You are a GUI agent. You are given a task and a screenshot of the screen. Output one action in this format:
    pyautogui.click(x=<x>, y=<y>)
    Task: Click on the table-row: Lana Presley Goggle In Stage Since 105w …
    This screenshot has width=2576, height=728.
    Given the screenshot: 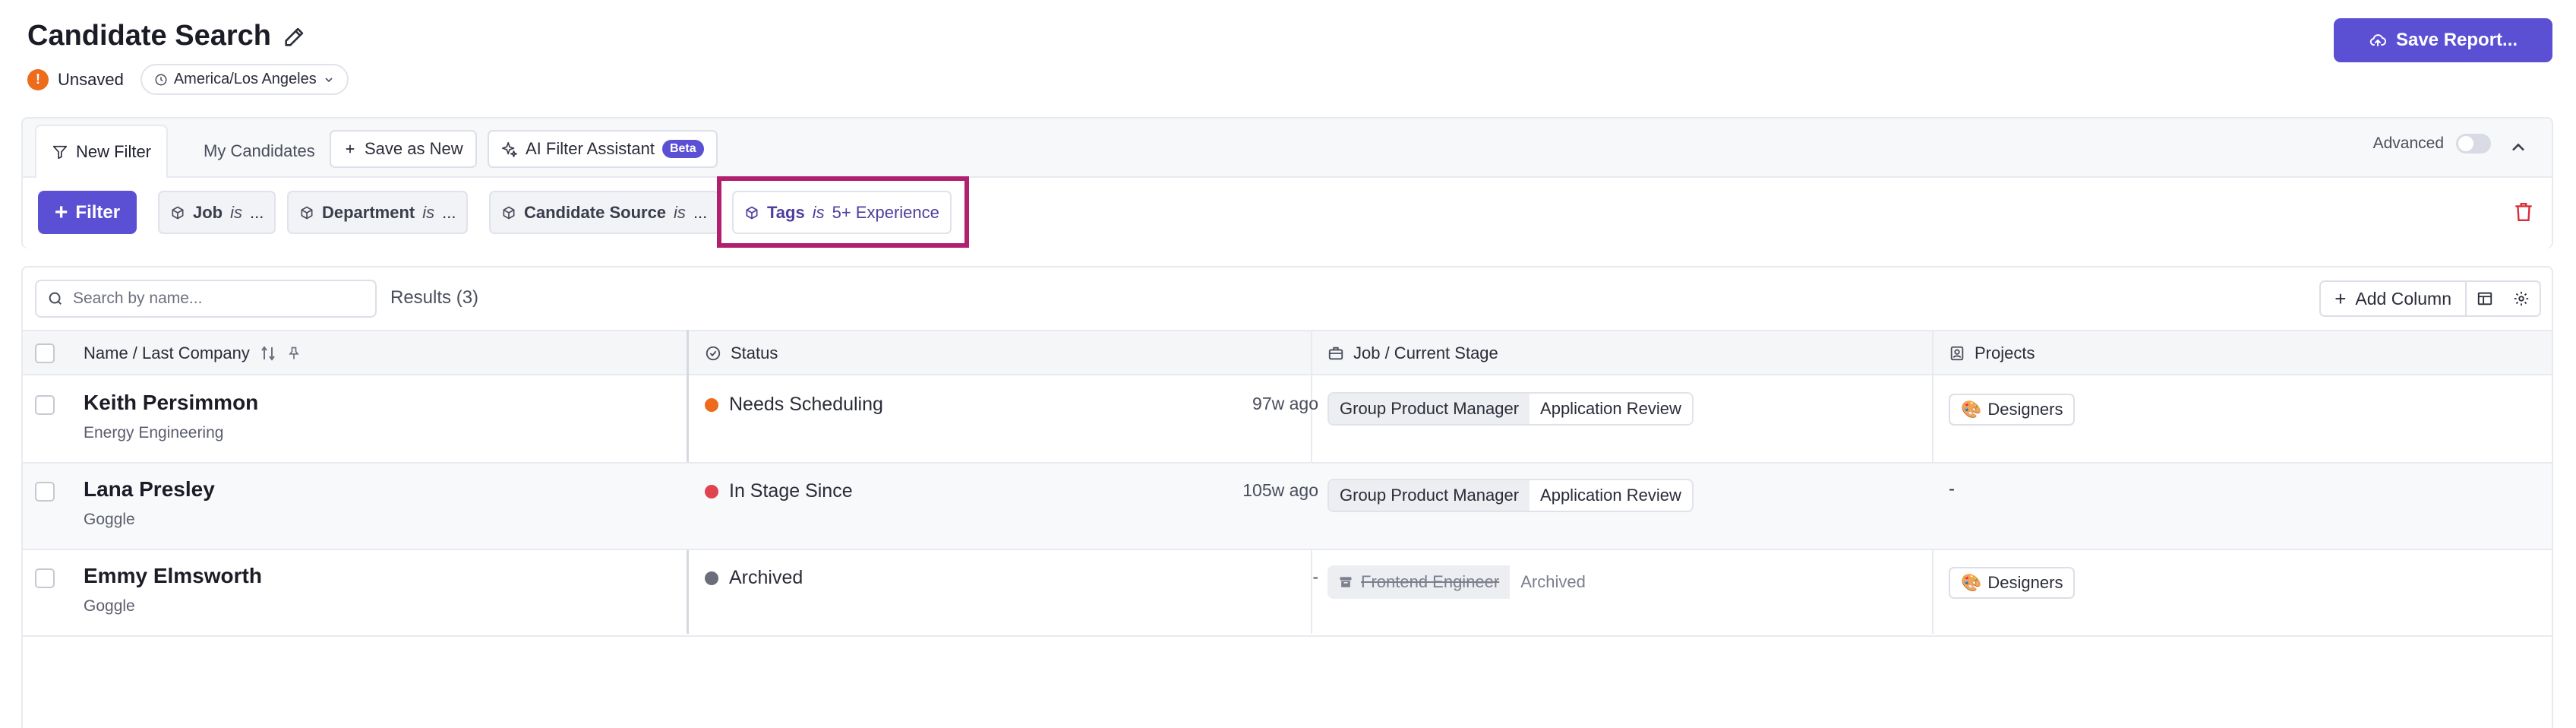 What is the action you would take?
    pyautogui.click(x=1287, y=507)
    